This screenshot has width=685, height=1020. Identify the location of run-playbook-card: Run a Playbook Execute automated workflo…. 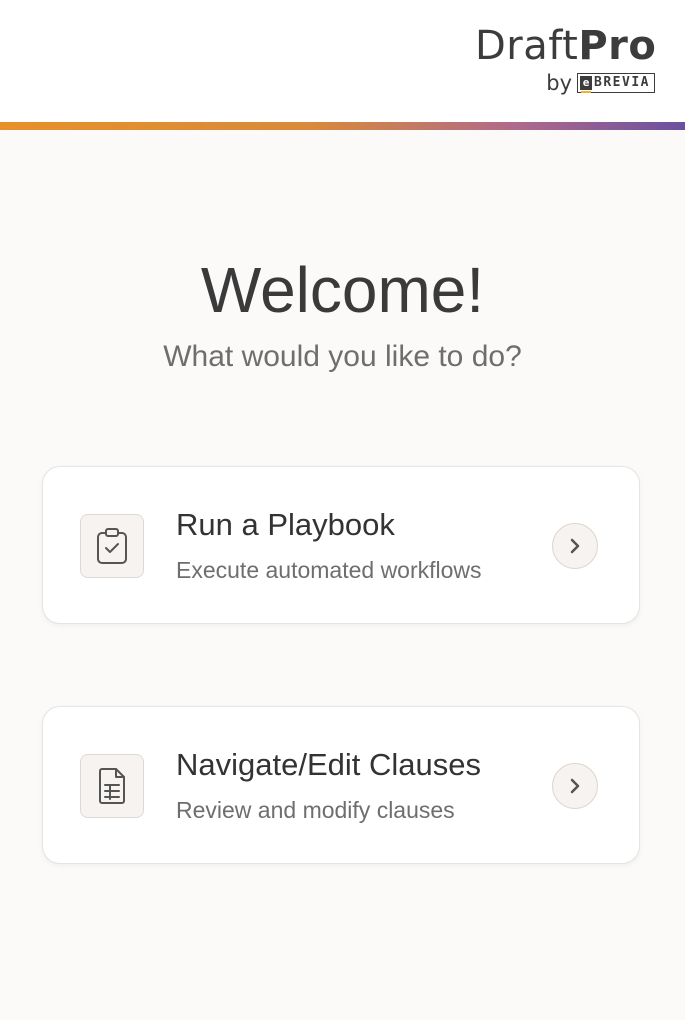
(341, 545).